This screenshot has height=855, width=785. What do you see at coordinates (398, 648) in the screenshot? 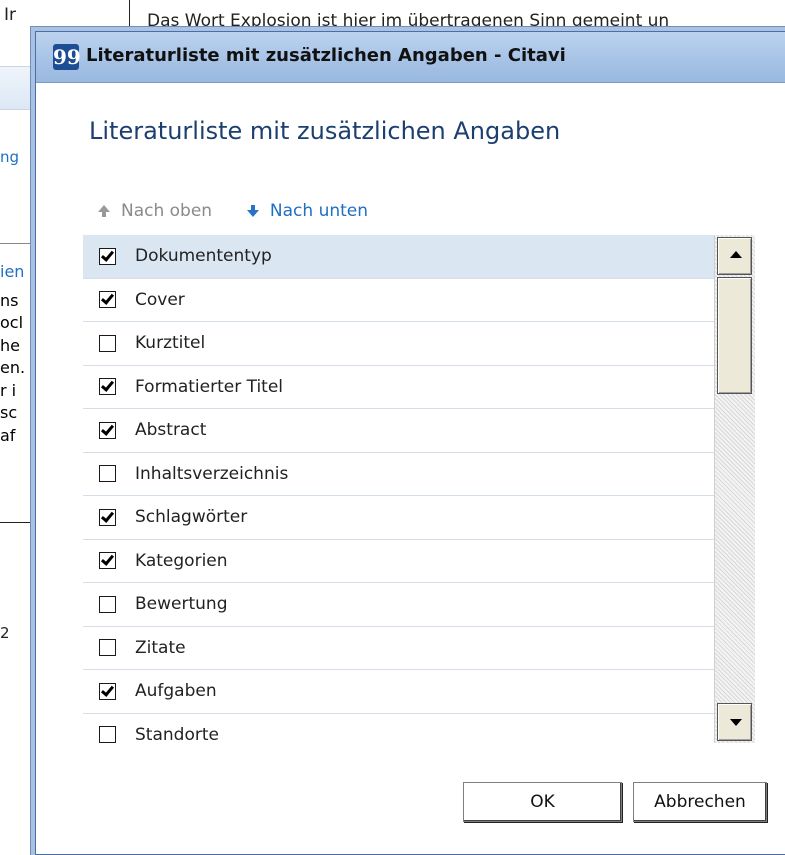
I see `list-item: Zitate` at bounding box center [398, 648].